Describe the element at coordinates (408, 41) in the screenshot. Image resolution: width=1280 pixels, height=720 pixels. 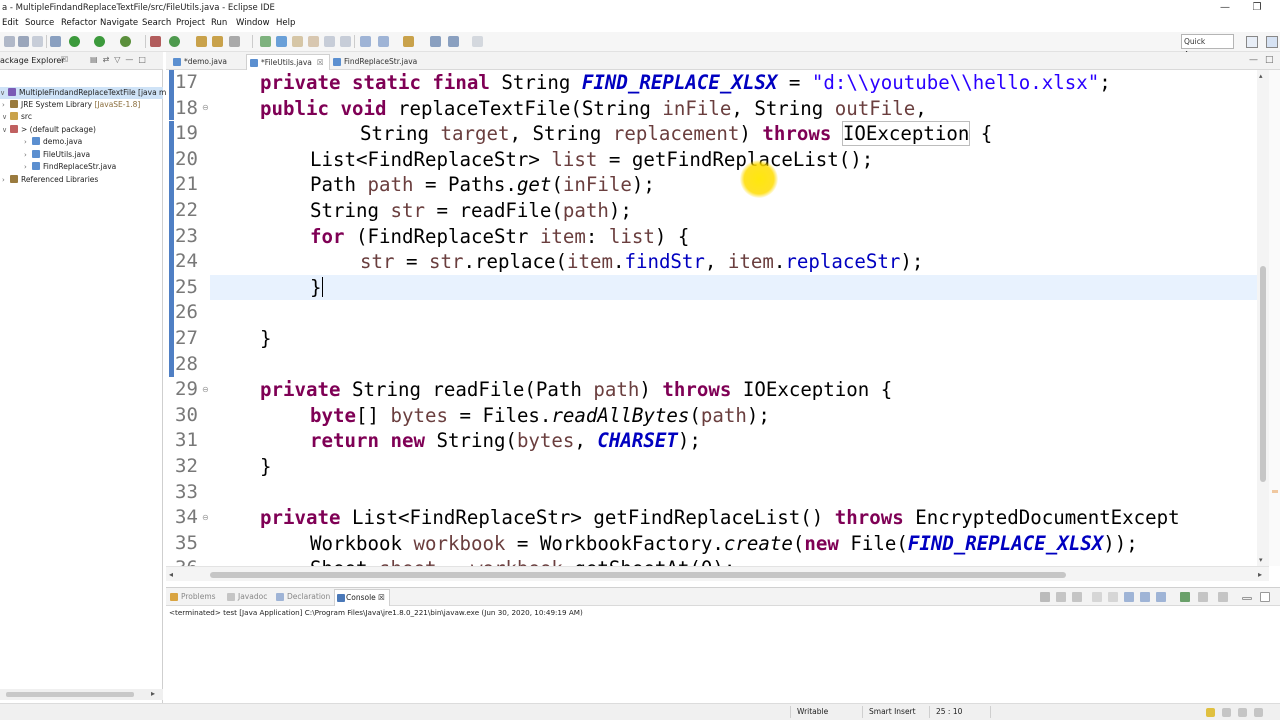
I see `last-edit-icon` at that location.